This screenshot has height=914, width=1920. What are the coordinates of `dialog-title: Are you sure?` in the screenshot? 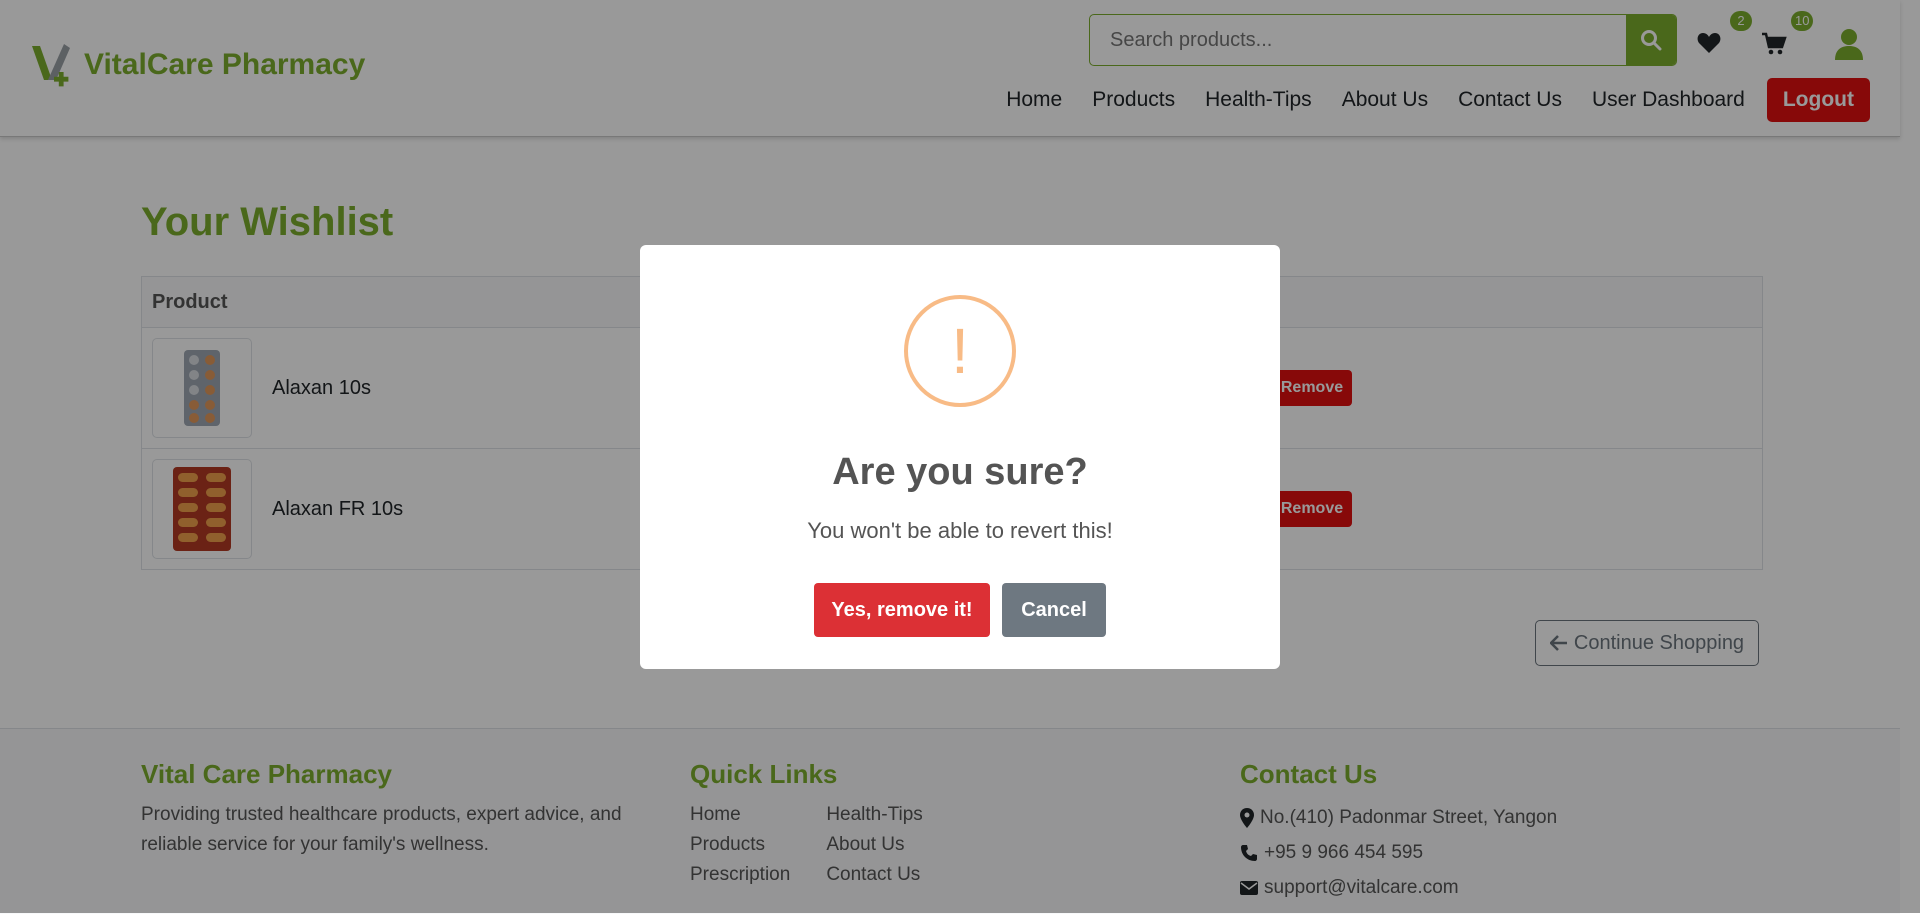 It's located at (960, 472).